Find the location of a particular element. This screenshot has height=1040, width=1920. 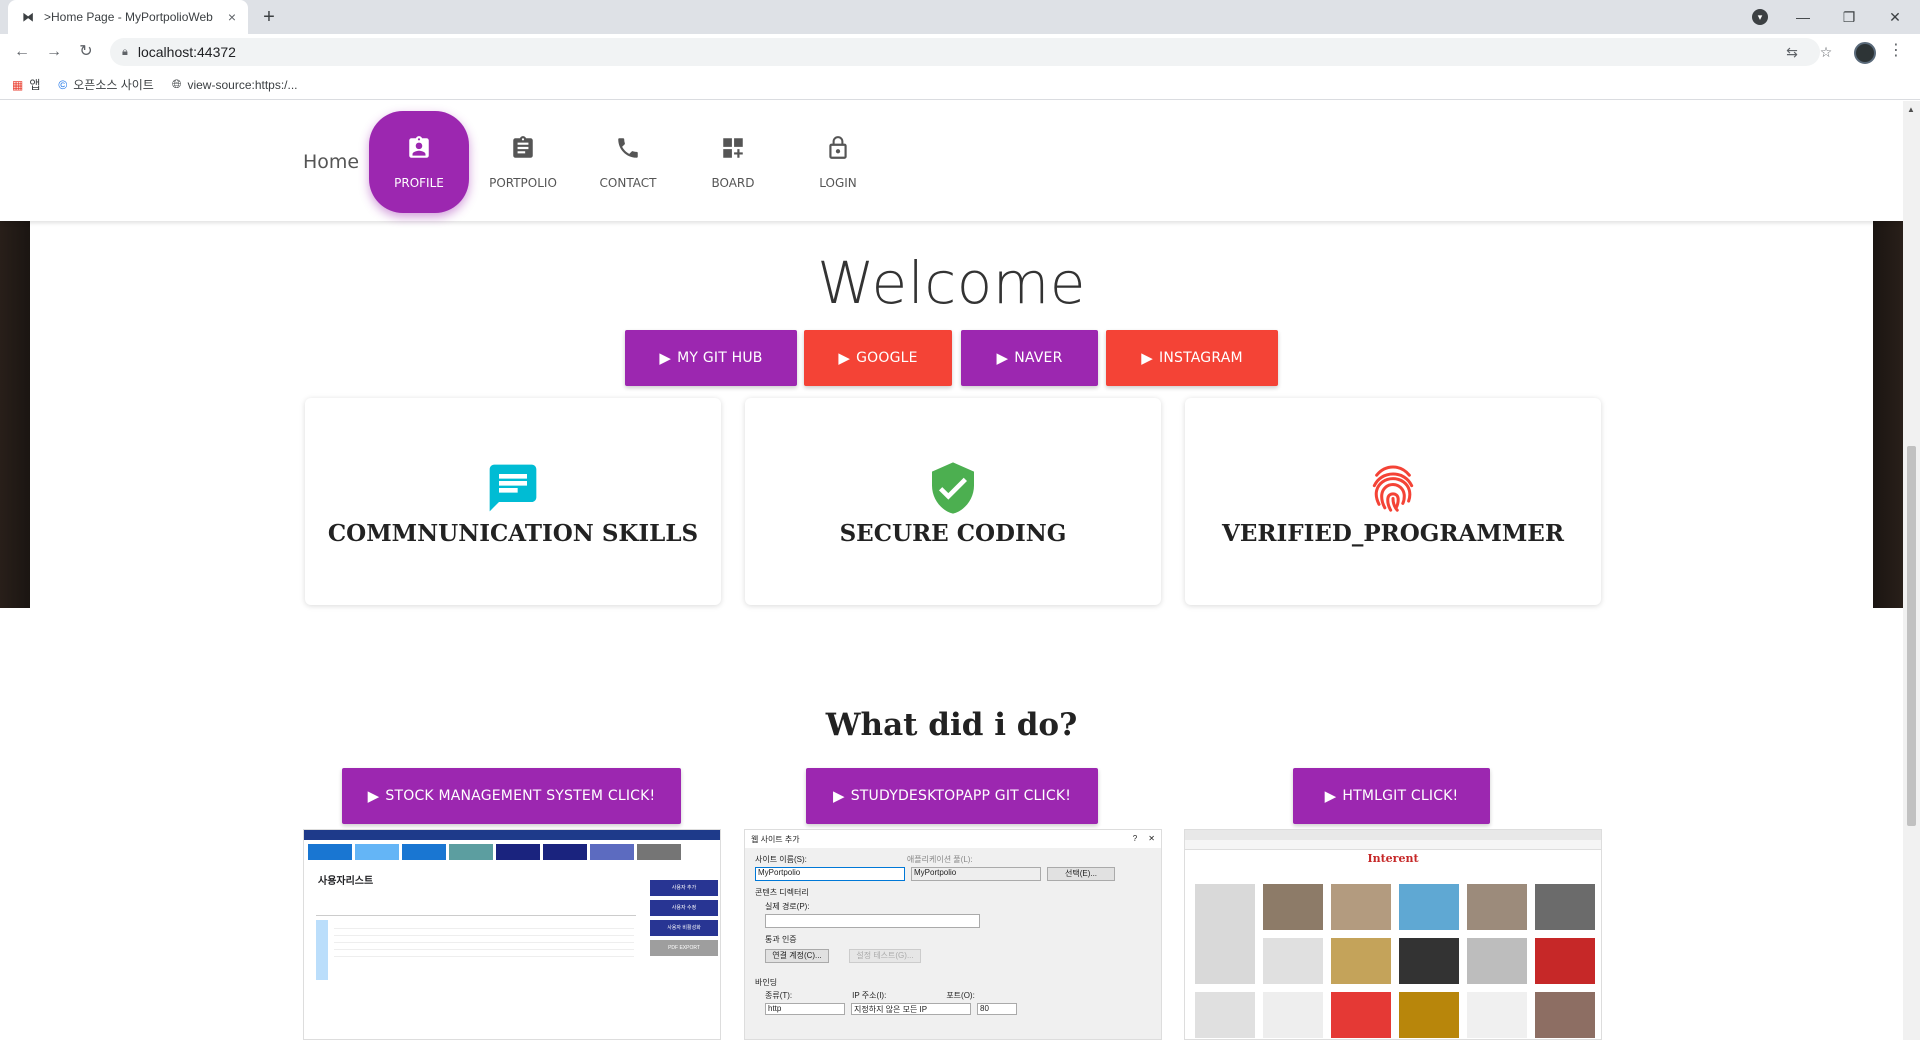

tab-close-icon: × is located at coordinates (232, 17).